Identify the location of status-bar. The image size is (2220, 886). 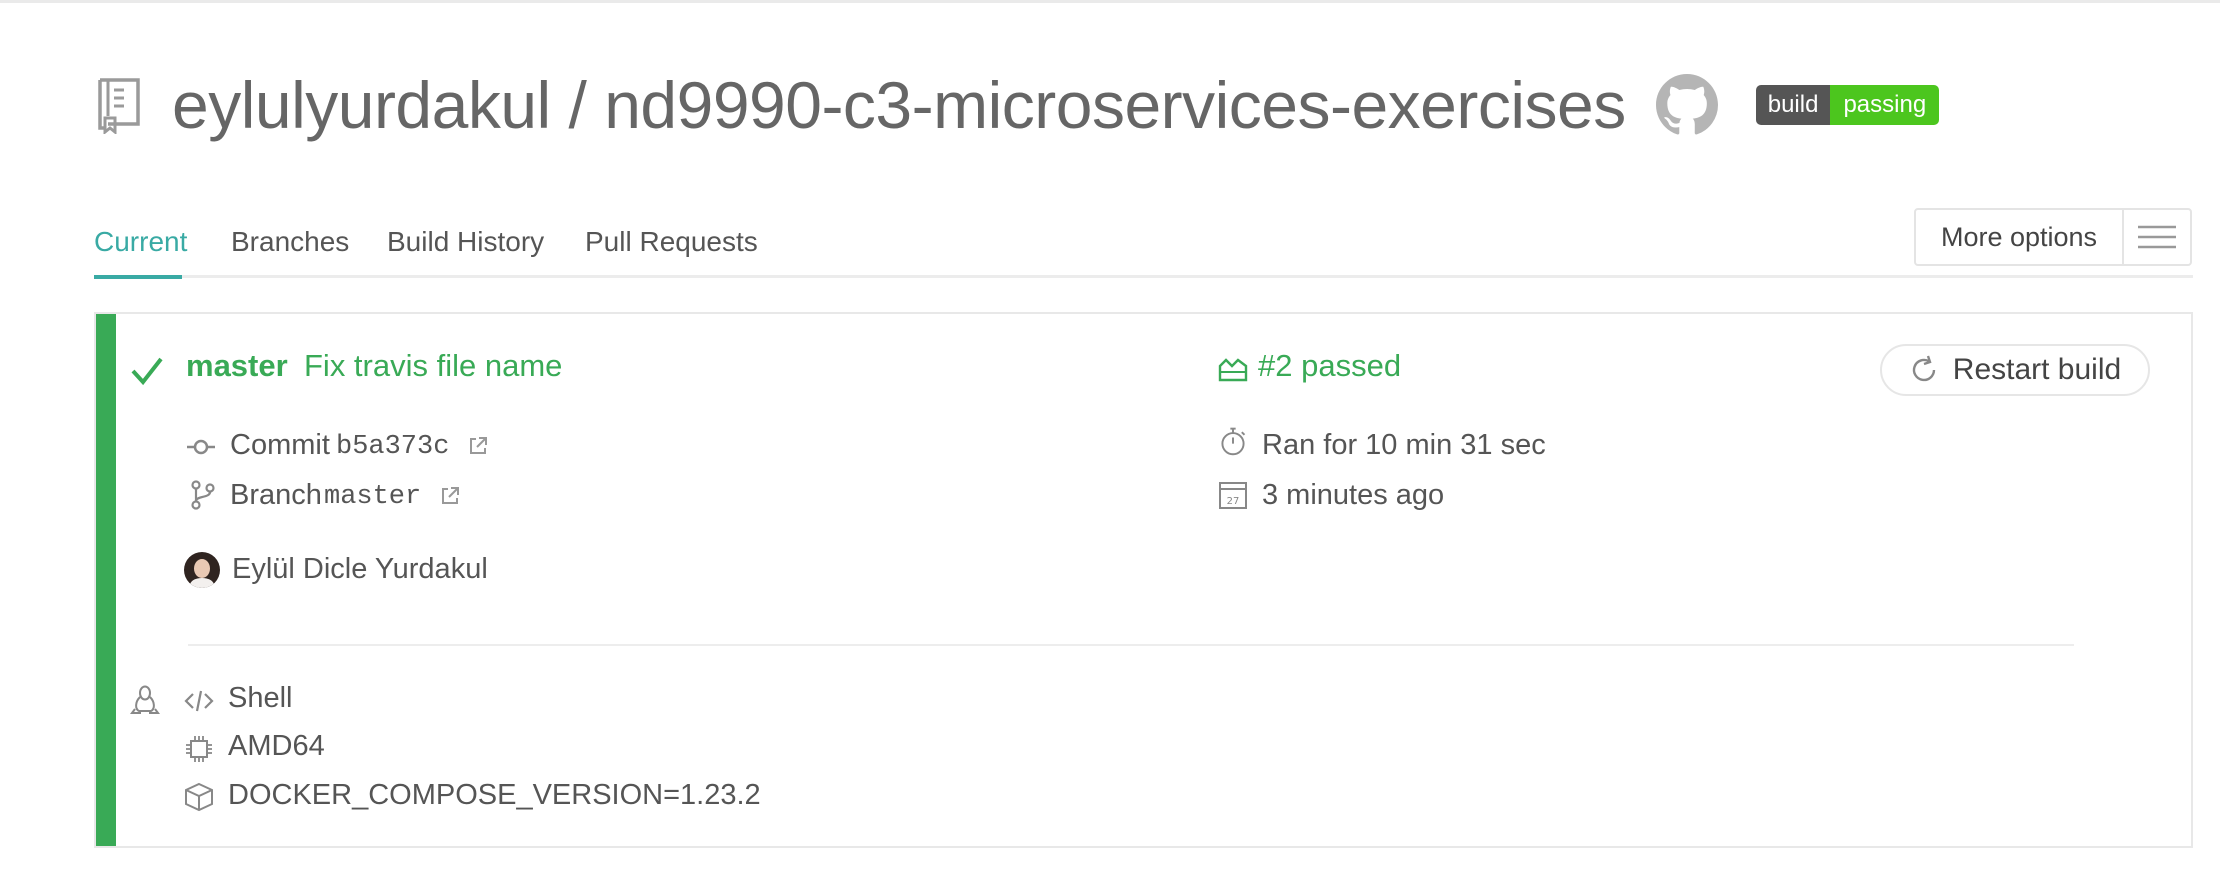
(106, 580).